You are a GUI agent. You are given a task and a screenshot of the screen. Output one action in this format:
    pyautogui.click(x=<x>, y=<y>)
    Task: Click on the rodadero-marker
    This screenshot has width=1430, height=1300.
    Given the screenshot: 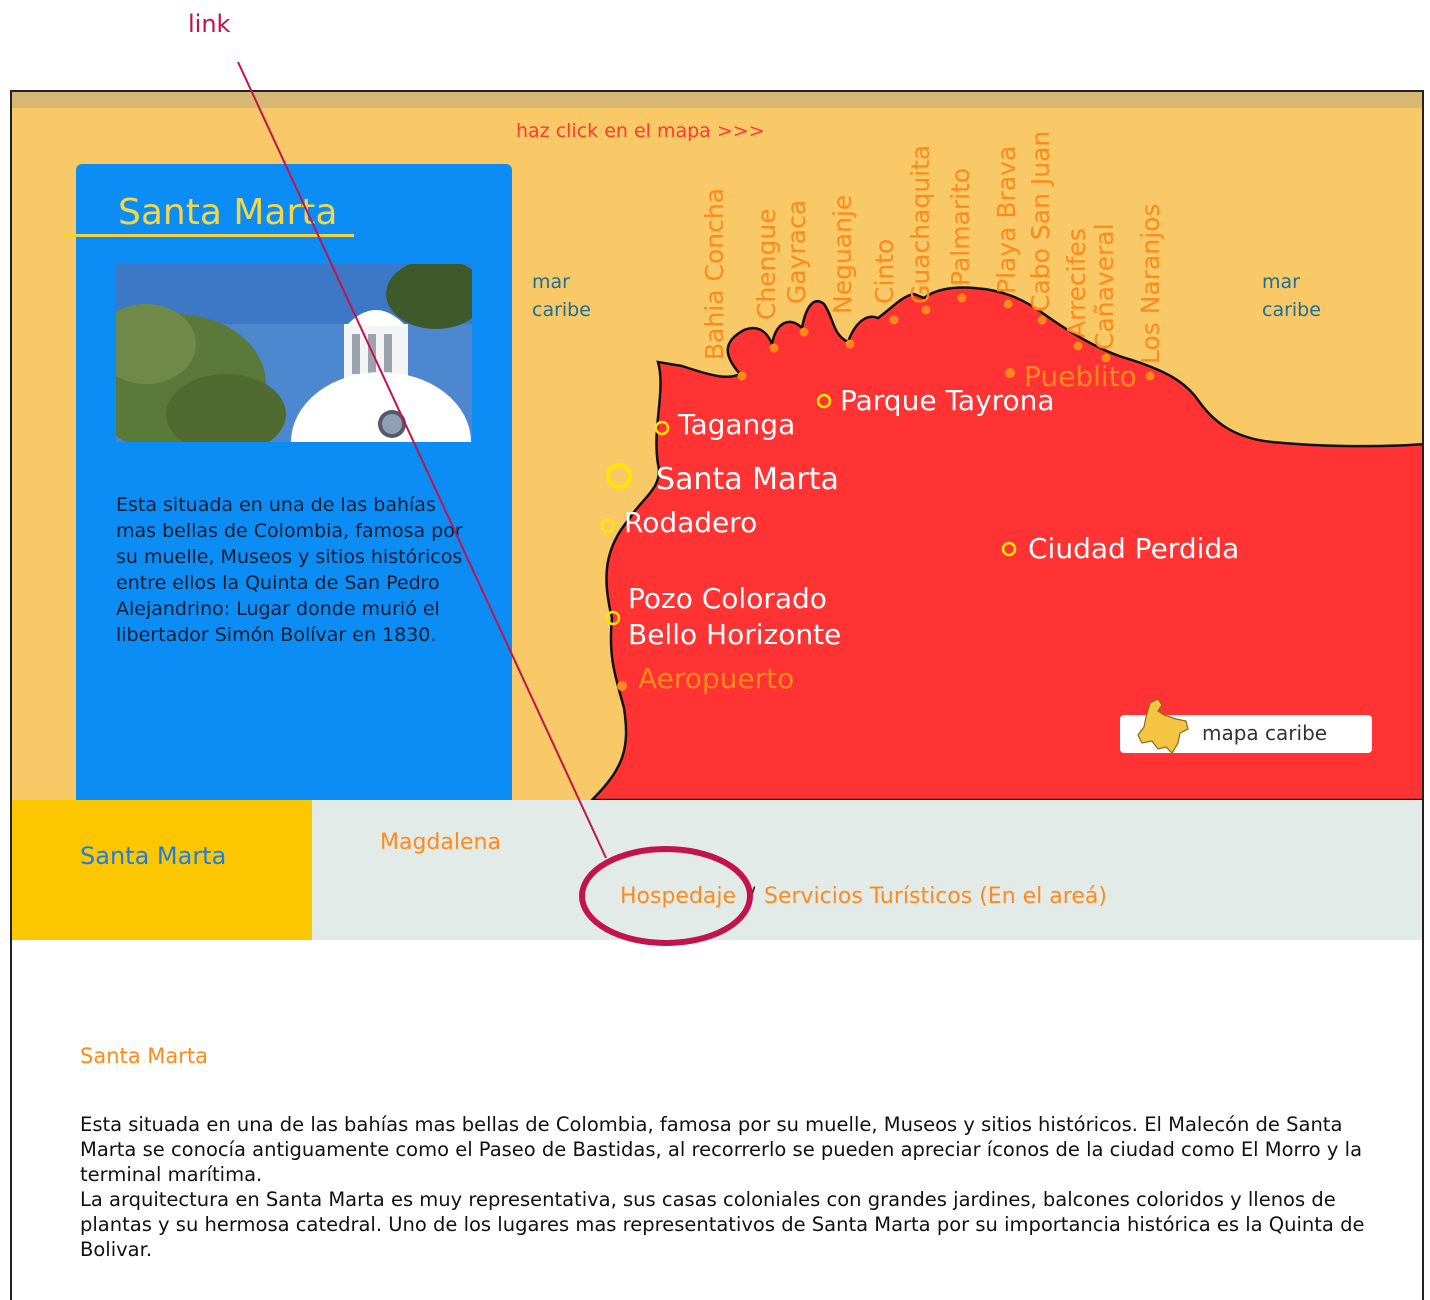 What is the action you would take?
    pyautogui.click(x=608, y=526)
    